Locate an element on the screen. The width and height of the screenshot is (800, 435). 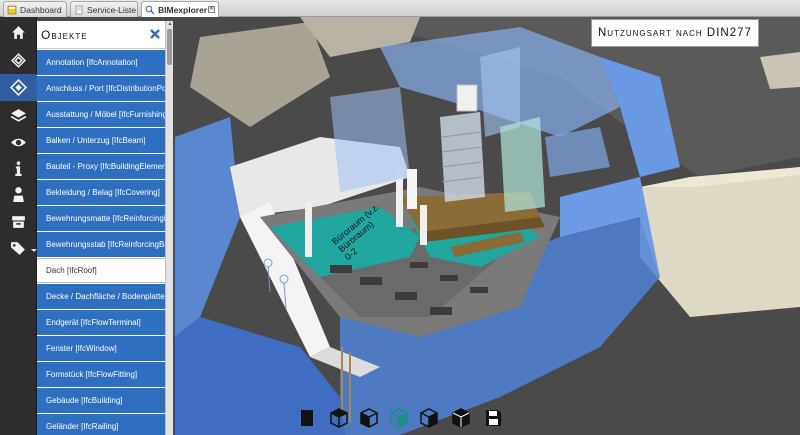
layers-button is located at coordinates (18, 115).